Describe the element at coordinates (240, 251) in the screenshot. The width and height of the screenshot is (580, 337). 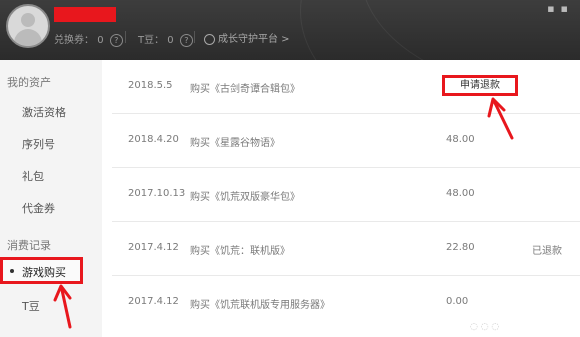
I see `purchase-description: 购买《饥荒：联机版》` at that location.